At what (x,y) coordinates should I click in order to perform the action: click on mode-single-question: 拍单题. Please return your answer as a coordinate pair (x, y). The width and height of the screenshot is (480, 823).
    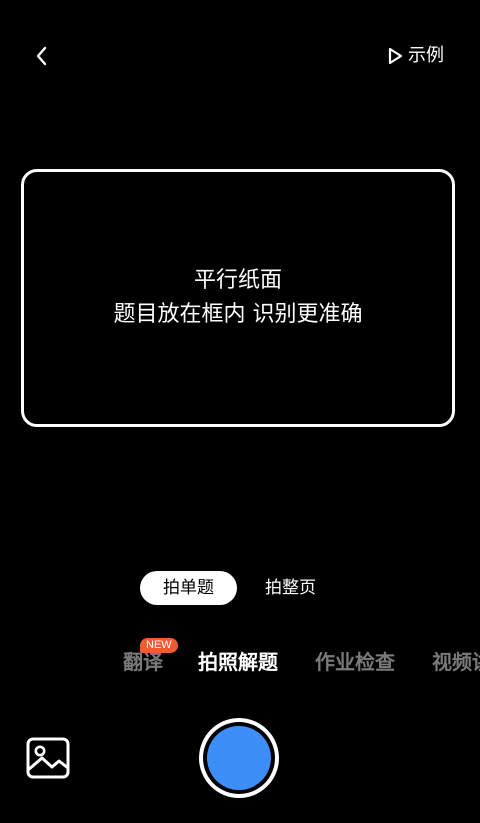
    Looking at the image, I should click on (188, 588).